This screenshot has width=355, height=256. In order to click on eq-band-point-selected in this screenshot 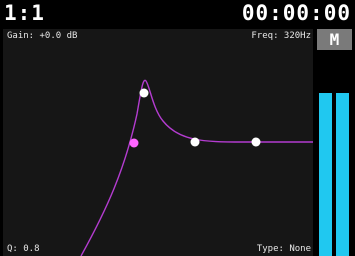, I will do `click(134, 143)`.